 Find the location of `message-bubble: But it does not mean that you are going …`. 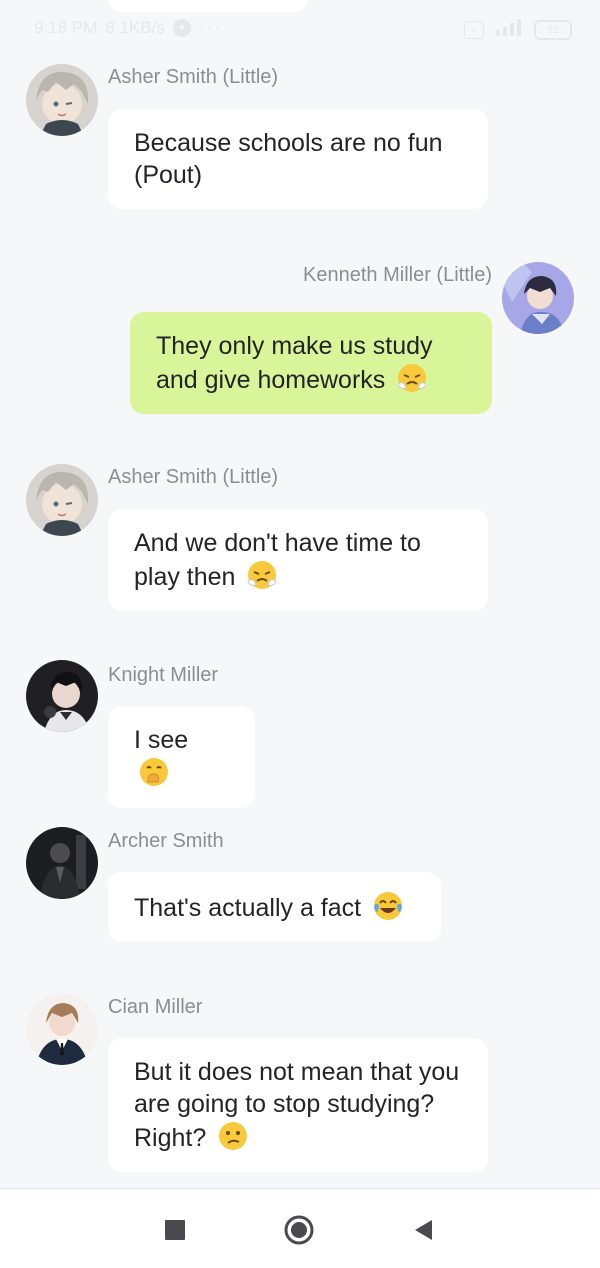

message-bubble: But it does not mean that you are going … is located at coordinates (298, 1105).